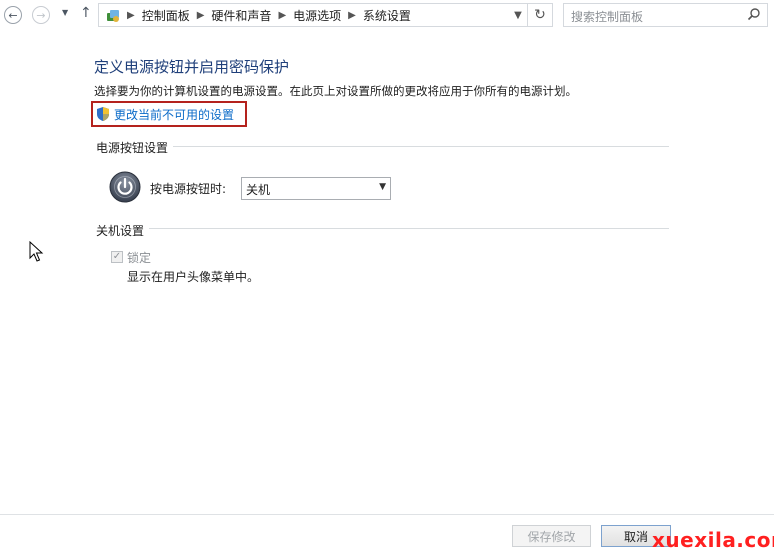 The height and width of the screenshot is (553, 774). I want to click on refresh-icon: ↻, so click(540, 15).